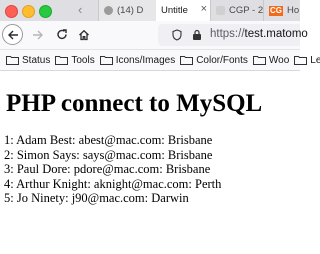 Image resolution: width=320 pixels, height=254 pixels. What do you see at coordinates (227, 34) in the screenshot?
I see `url-prefix: https://` at bounding box center [227, 34].